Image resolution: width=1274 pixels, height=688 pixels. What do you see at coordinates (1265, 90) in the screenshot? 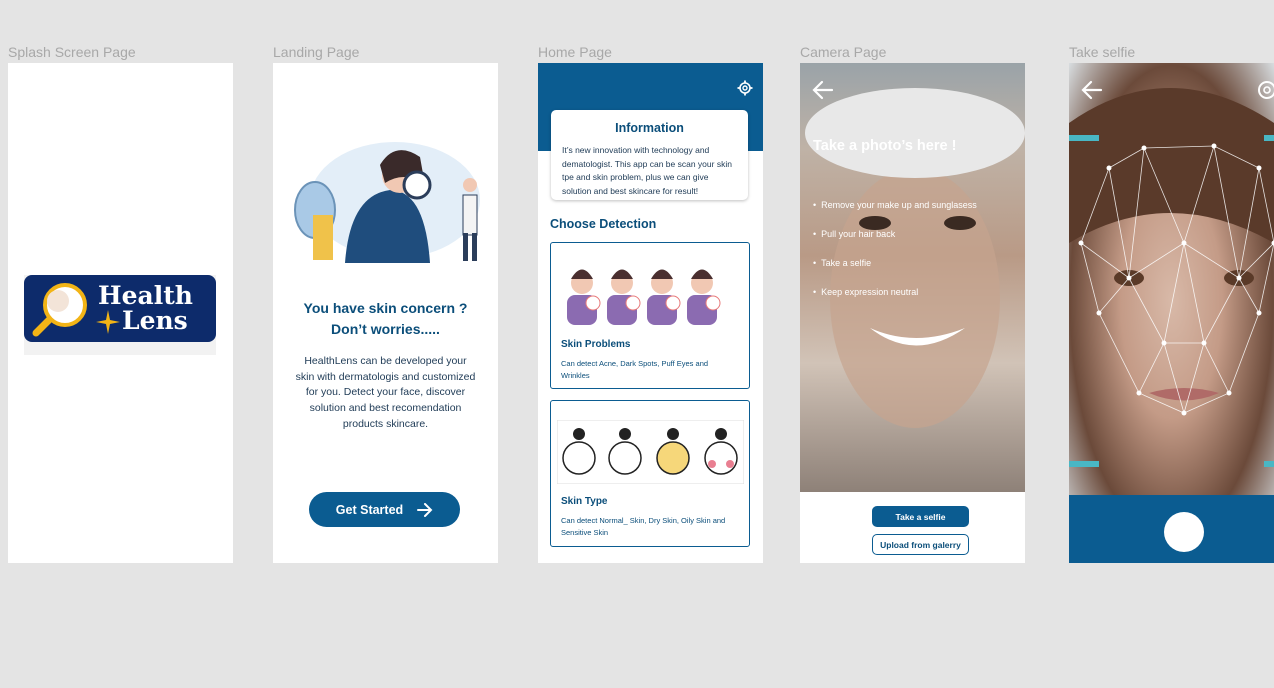
I see `switch-camera-icon` at bounding box center [1265, 90].